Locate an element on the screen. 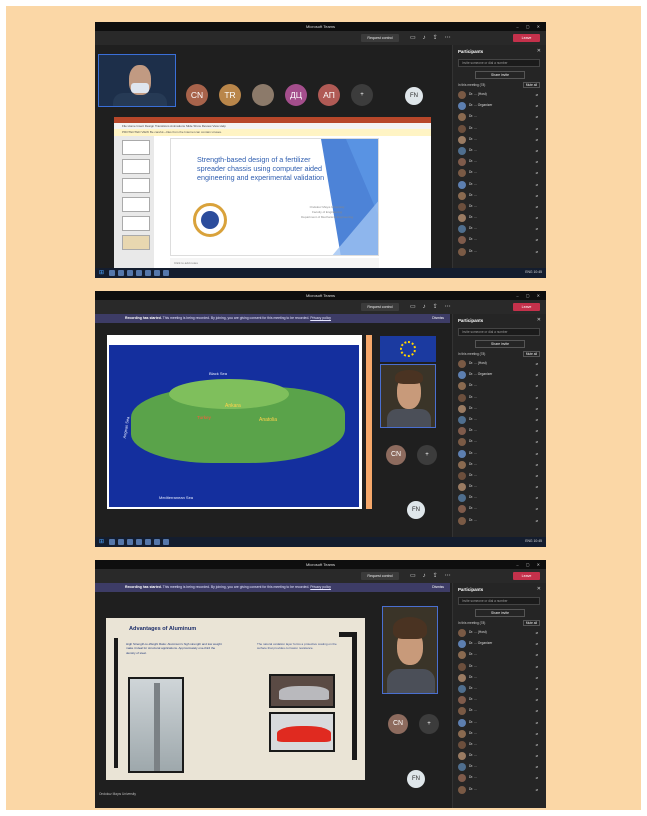 Image resolution: width=647 pixels, height=816 pixels. self-video is located at coordinates (137, 80).